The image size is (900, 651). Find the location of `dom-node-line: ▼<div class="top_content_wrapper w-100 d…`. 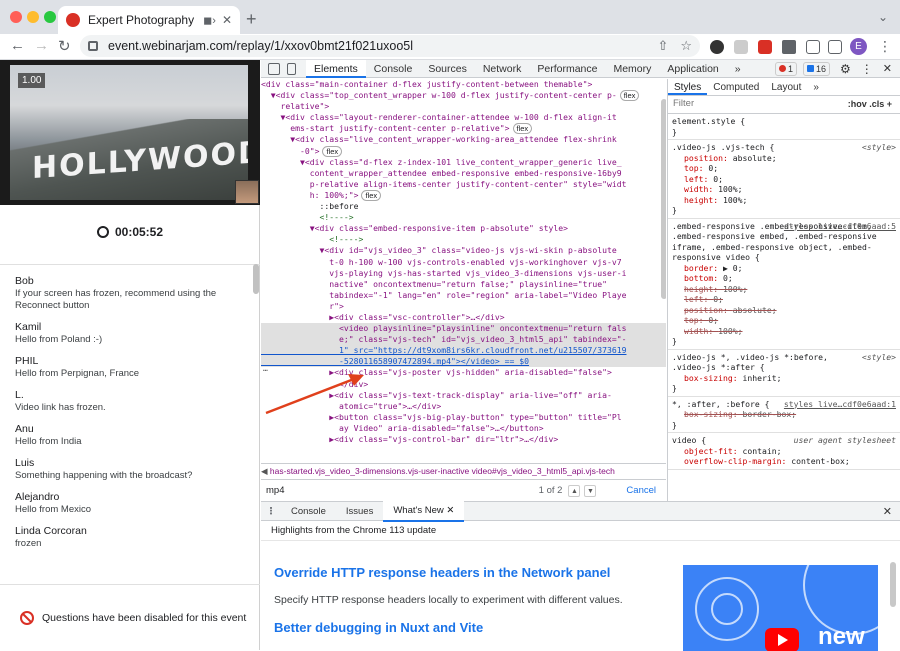

dom-node-line: ▼<div class="top_content_wrapper w-100 d… is located at coordinates (463, 96).